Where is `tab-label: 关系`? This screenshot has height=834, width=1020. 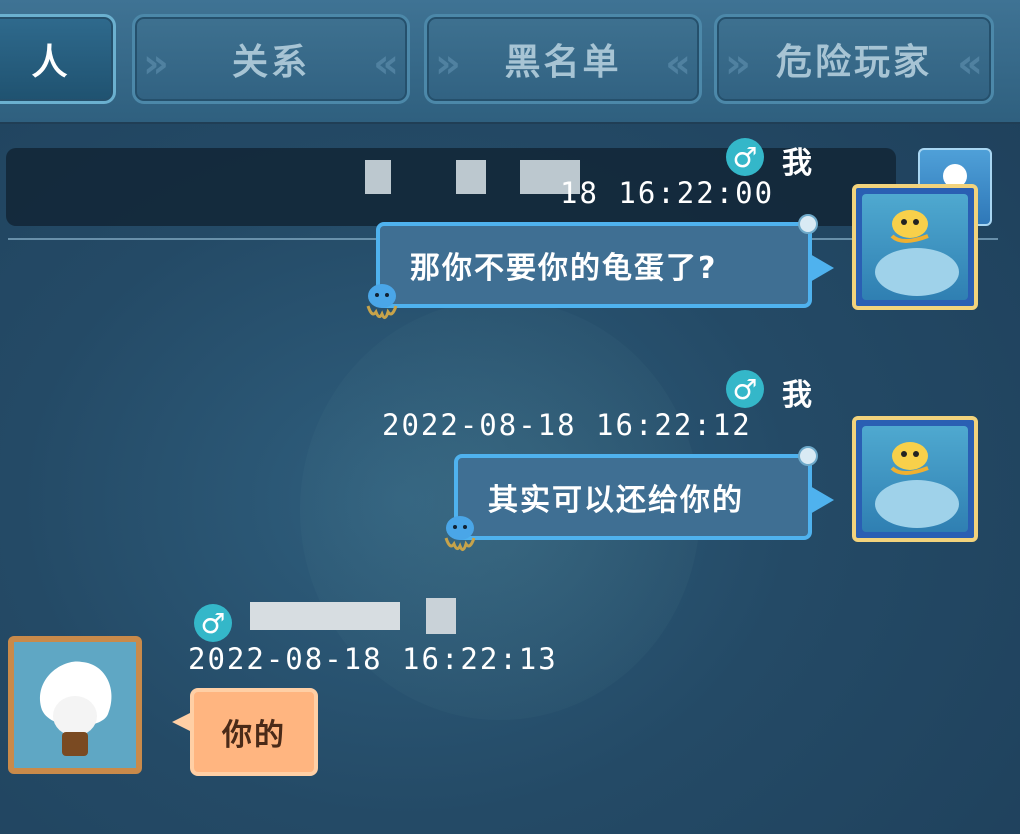
tab-label: 关系 is located at coordinates (270, 62).